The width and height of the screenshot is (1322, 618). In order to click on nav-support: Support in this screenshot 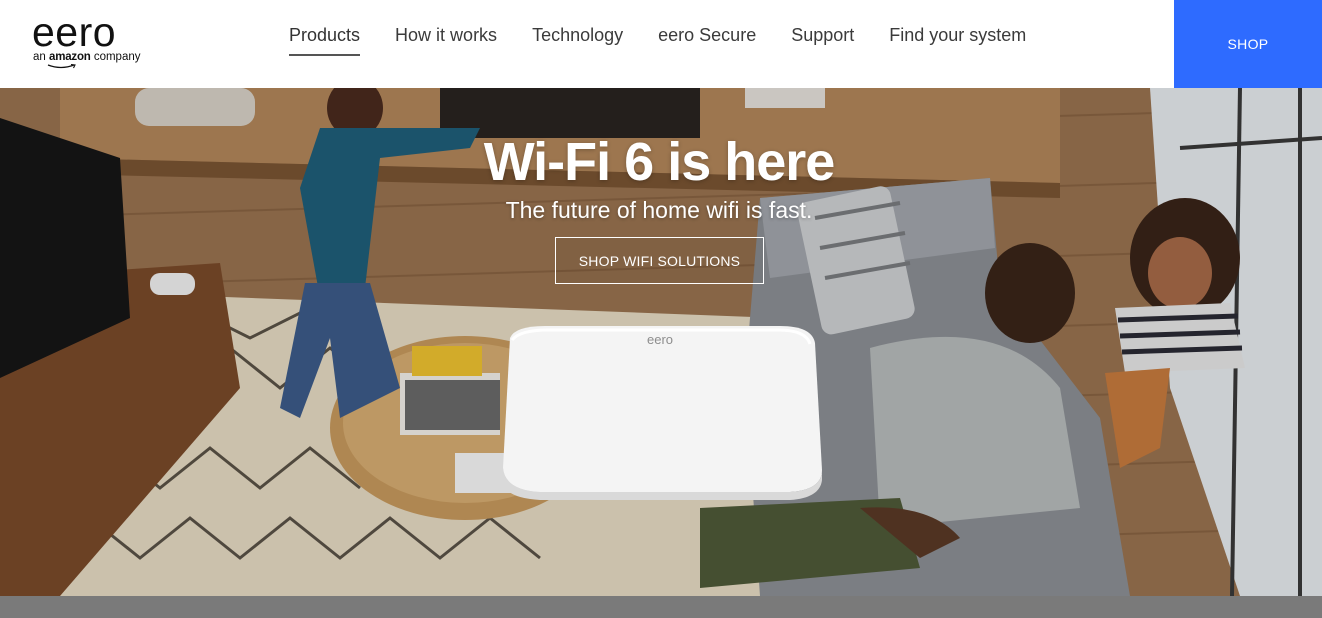, I will do `click(822, 40)`.